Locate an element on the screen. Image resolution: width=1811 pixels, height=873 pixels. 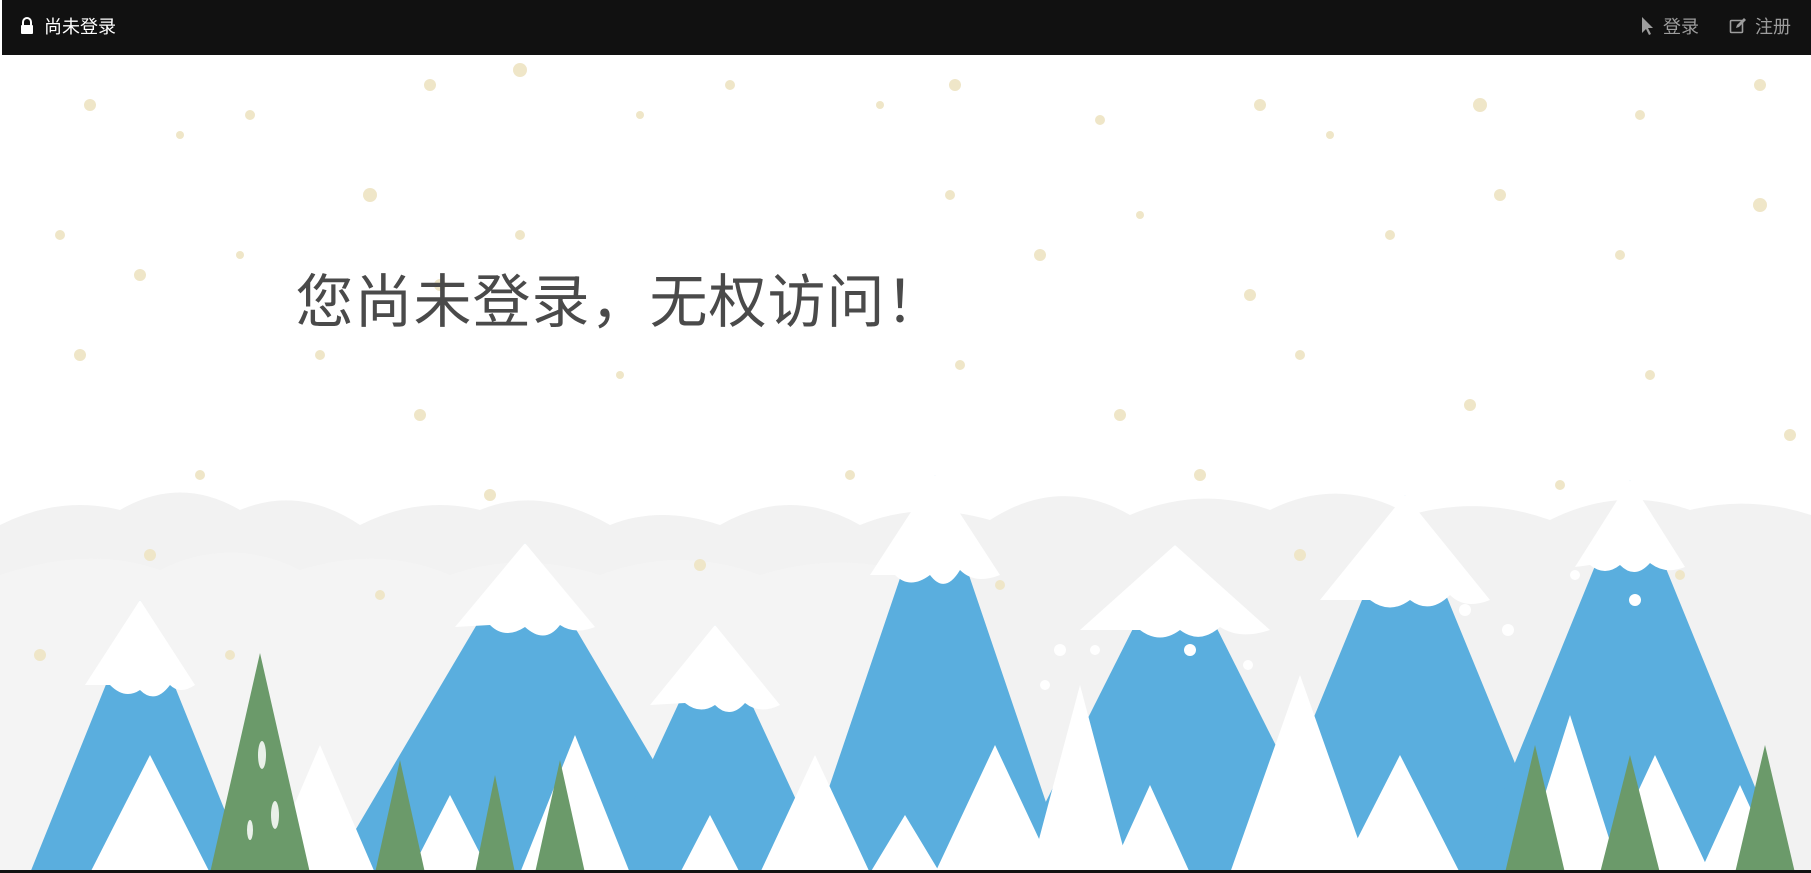
unauthorized-message: 您尚未登录，无权访问！ is located at coordinates (620, 302).